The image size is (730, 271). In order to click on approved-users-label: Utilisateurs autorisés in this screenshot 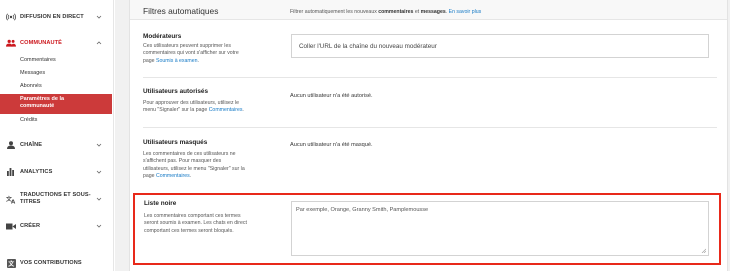, I will do `click(175, 91)`.